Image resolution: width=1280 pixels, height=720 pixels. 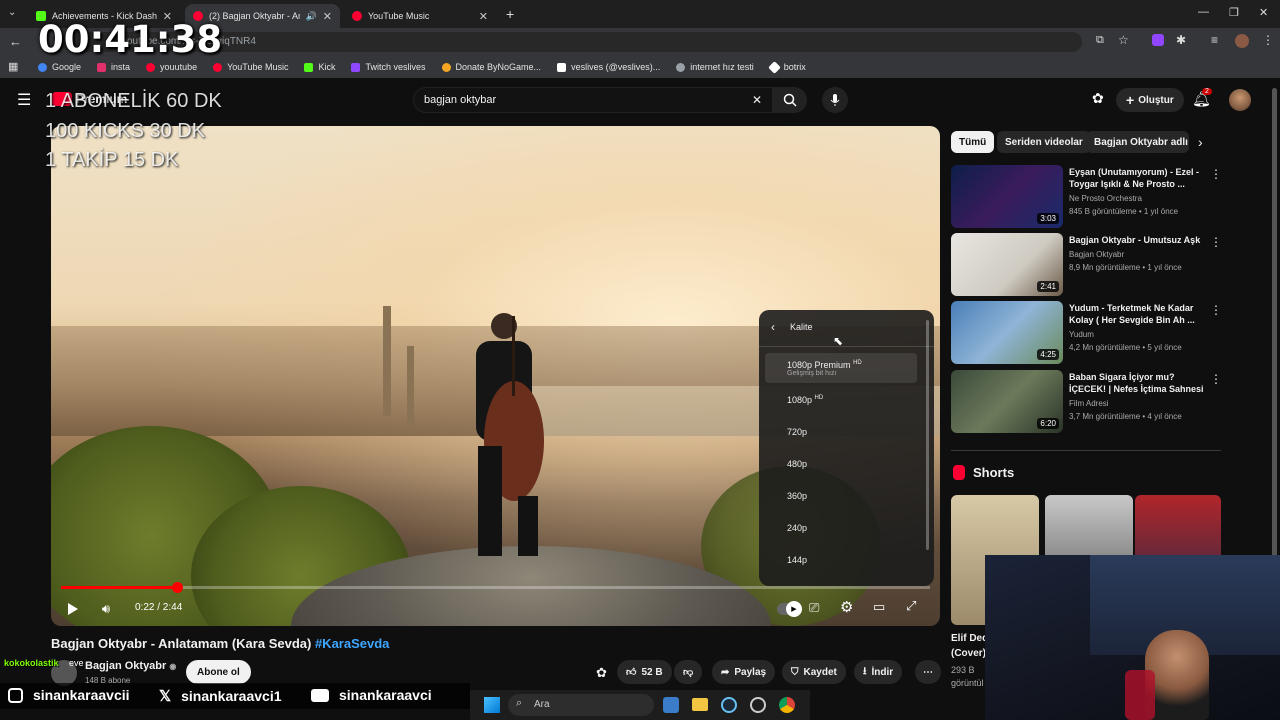 I want to click on share-button: ➦ Paylaş, so click(x=744, y=672).